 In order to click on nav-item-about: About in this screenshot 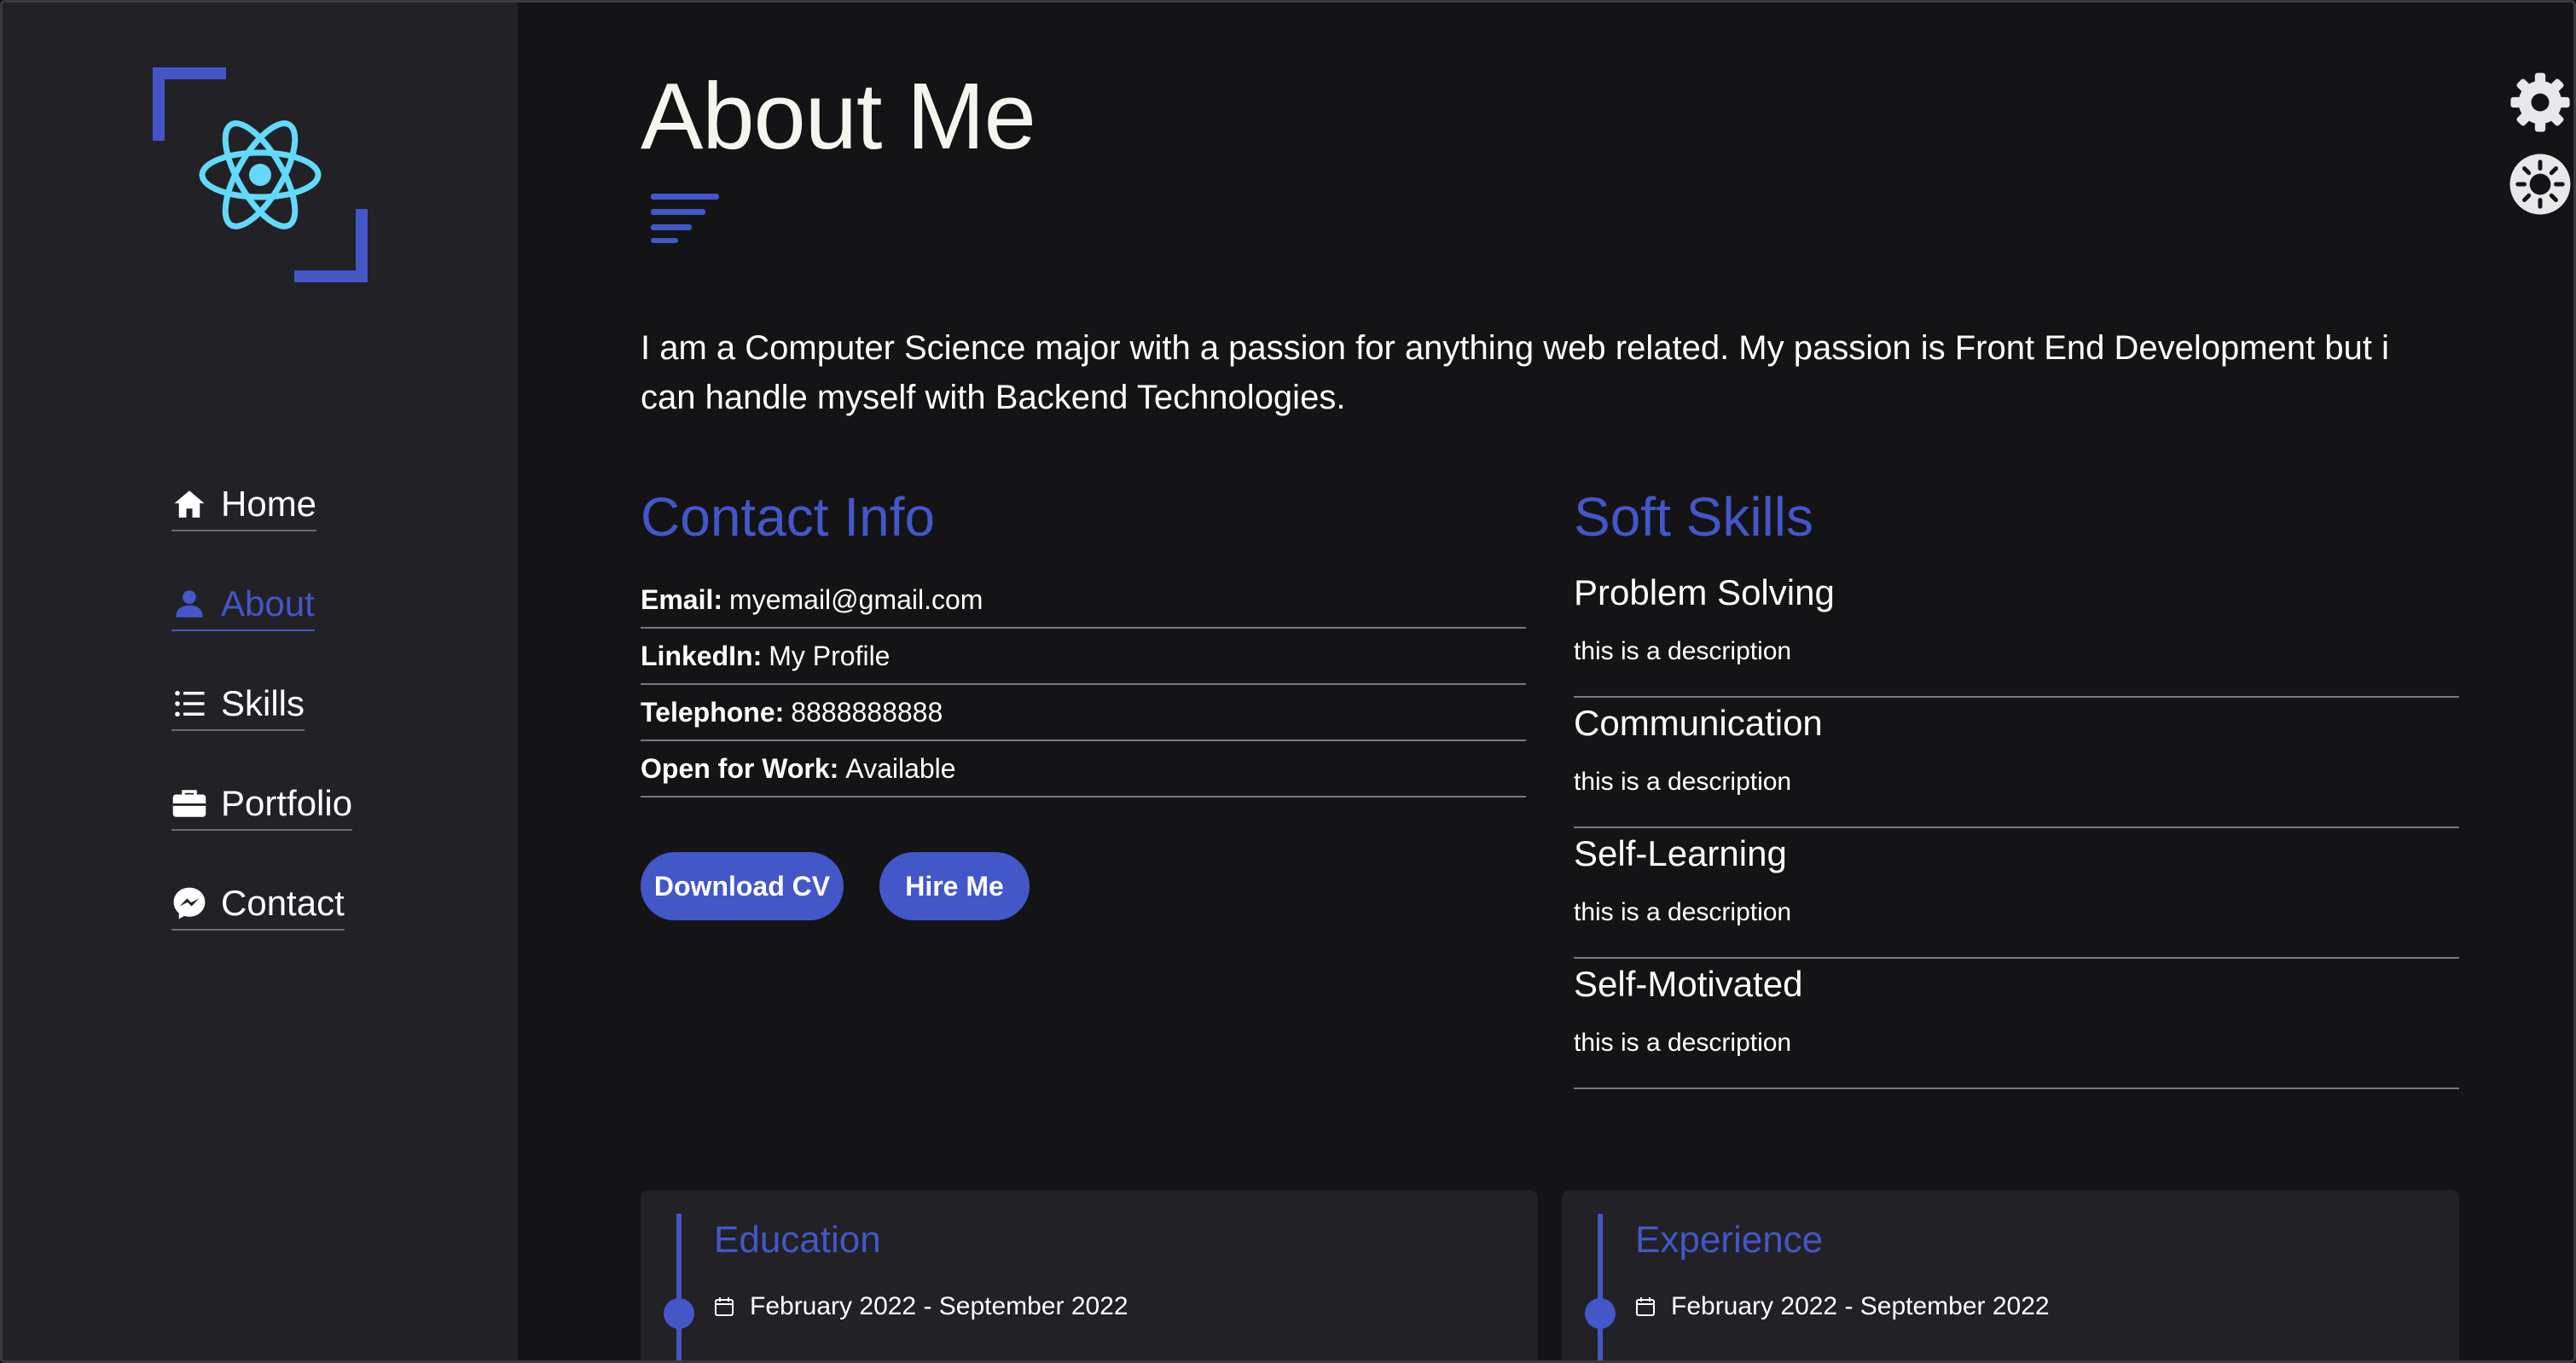, I will do `click(261, 607)`.